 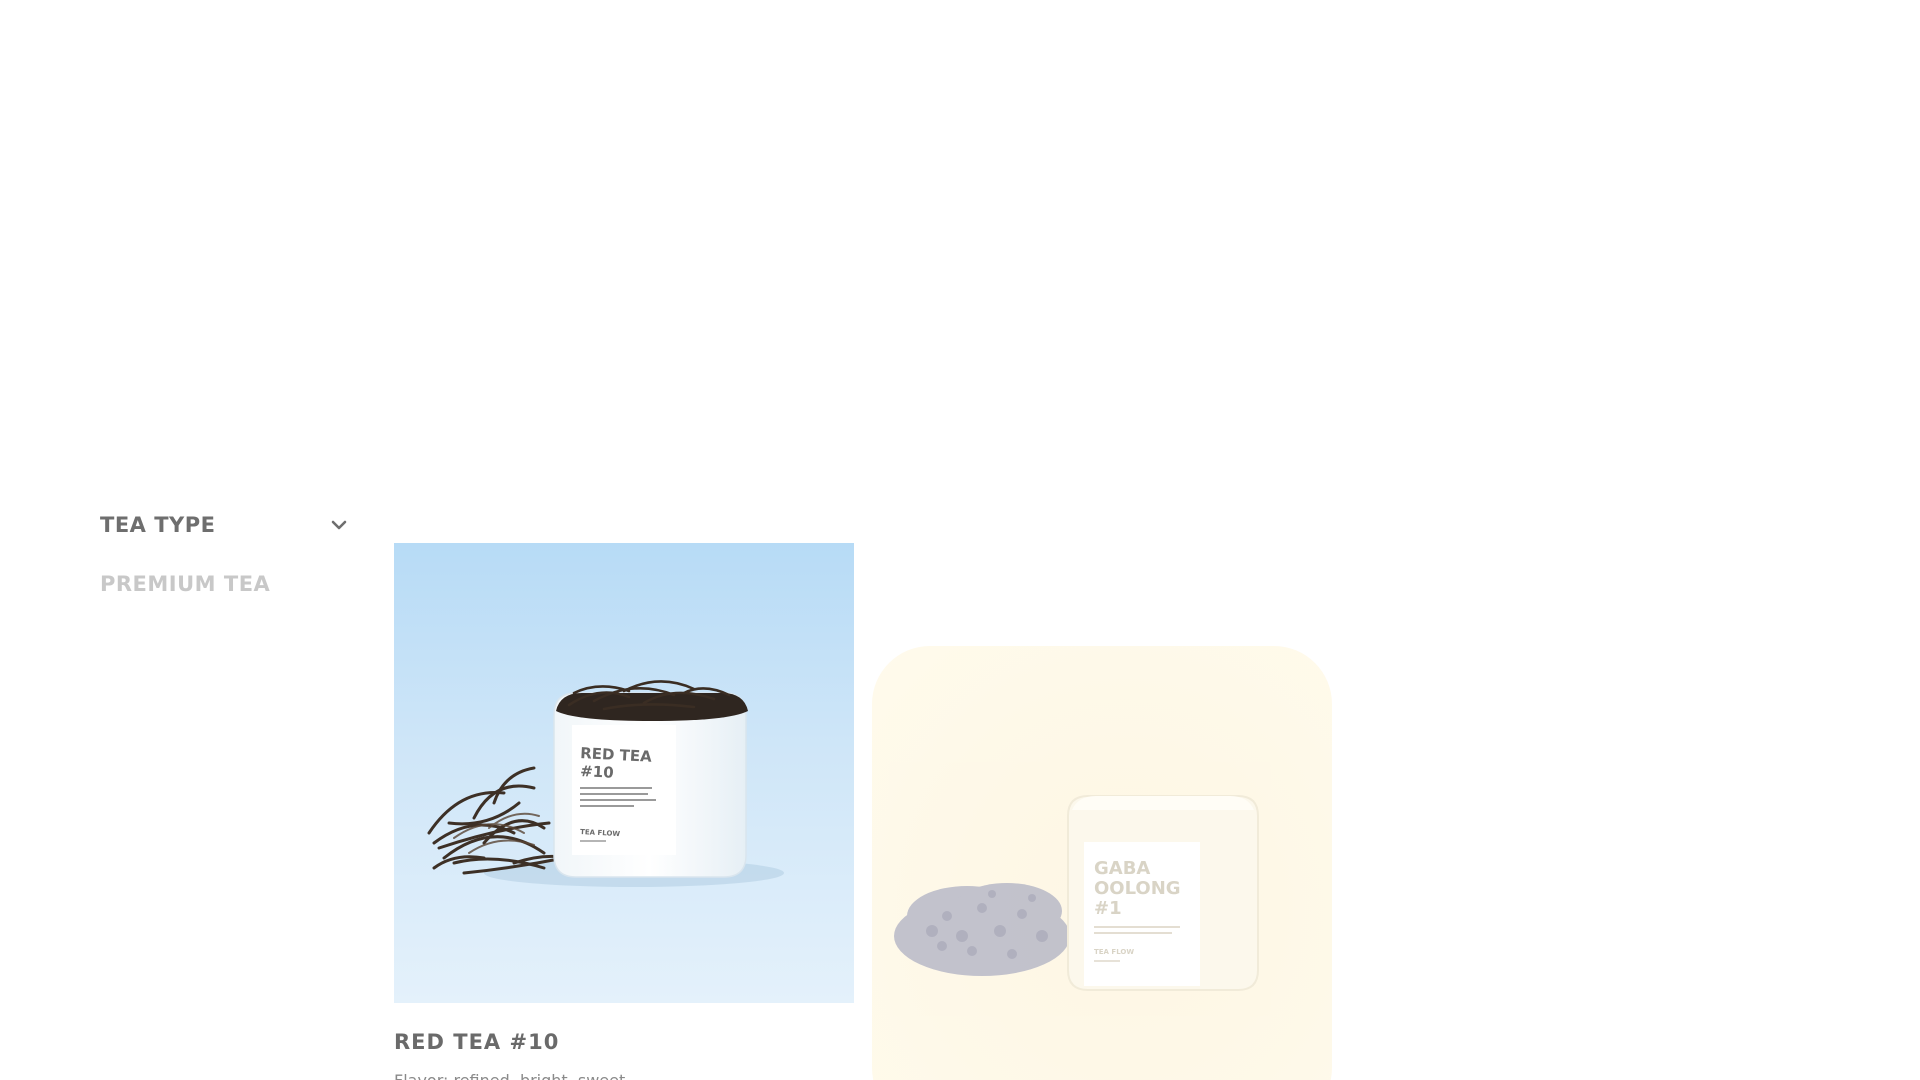 What do you see at coordinates (597, 772) in the screenshot?
I see `svg-text: #10` at bounding box center [597, 772].